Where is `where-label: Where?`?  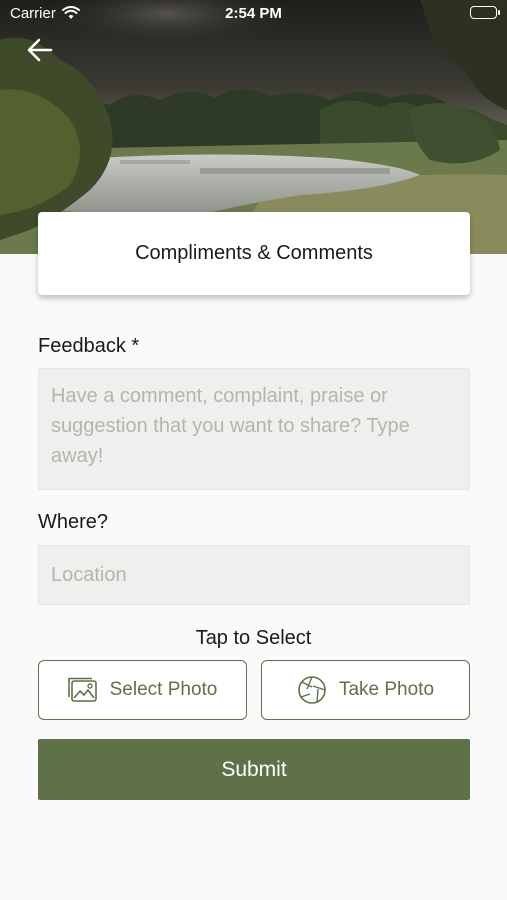 where-label: Where? is located at coordinates (73, 522).